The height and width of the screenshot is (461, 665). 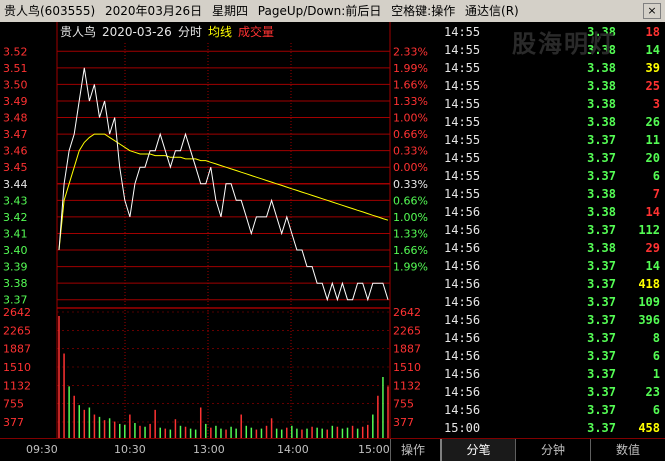 I want to click on tick-row: 14:55 3.38 3, so click(x=552, y=104).